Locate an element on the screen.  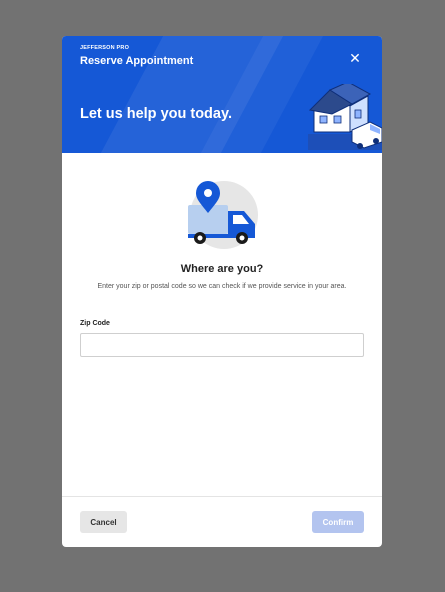
zip-code-input is located at coordinates (222, 345).